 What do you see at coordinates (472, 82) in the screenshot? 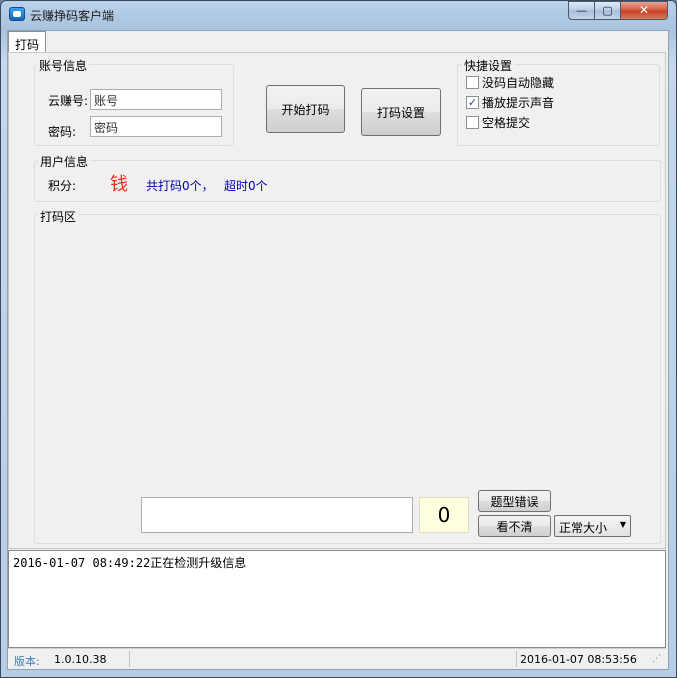
I see `auto-hide-checkbox` at bounding box center [472, 82].